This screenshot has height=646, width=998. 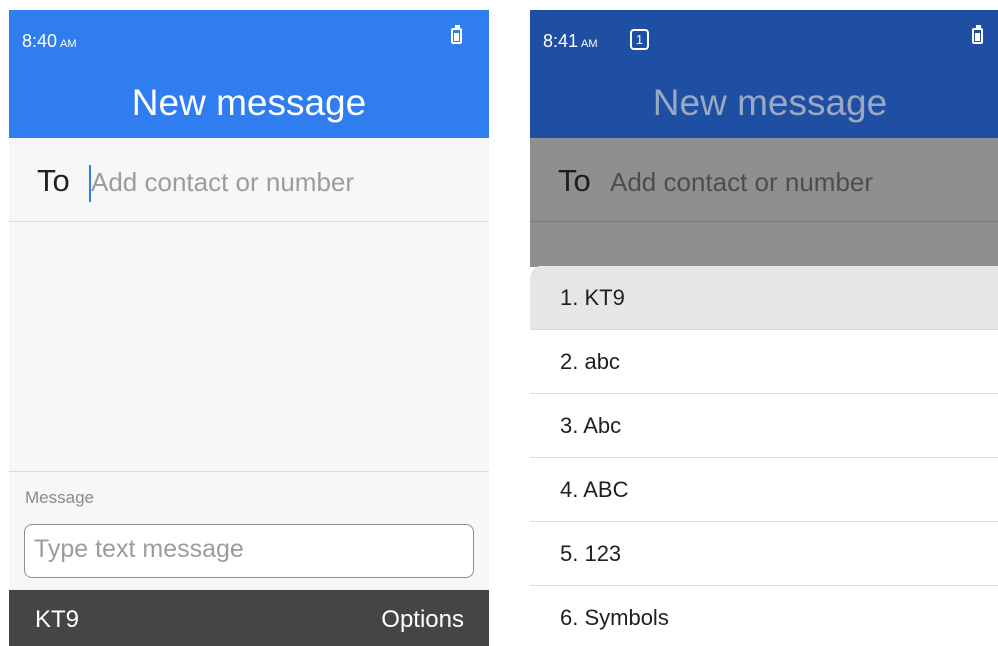 I want to click on menu-item-numeric: 5. 123, so click(x=764, y=554).